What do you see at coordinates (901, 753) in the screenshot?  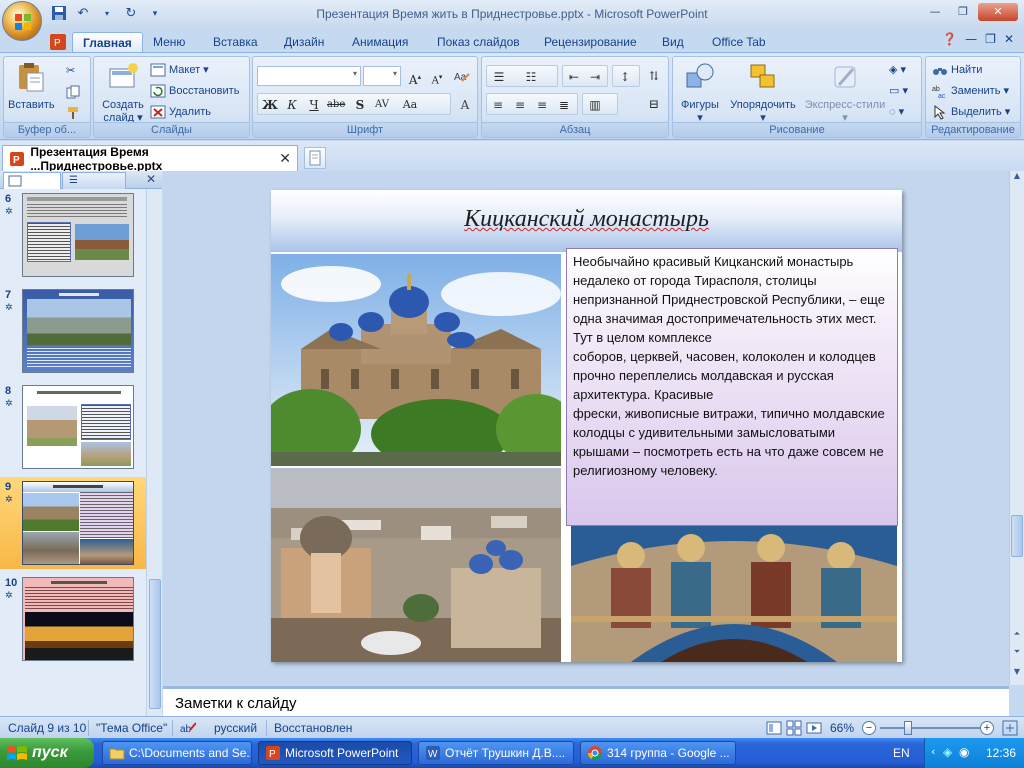 I see `keyboard-language: EN` at bounding box center [901, 753].